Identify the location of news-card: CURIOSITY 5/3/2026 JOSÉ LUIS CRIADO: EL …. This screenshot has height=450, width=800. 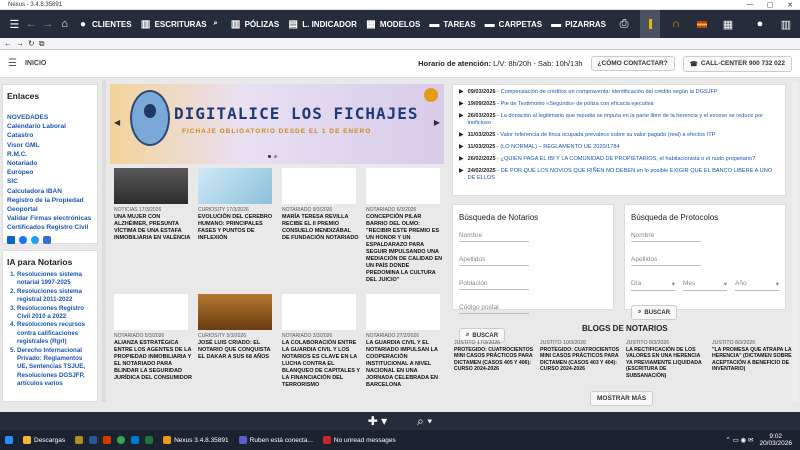
(237, 327).